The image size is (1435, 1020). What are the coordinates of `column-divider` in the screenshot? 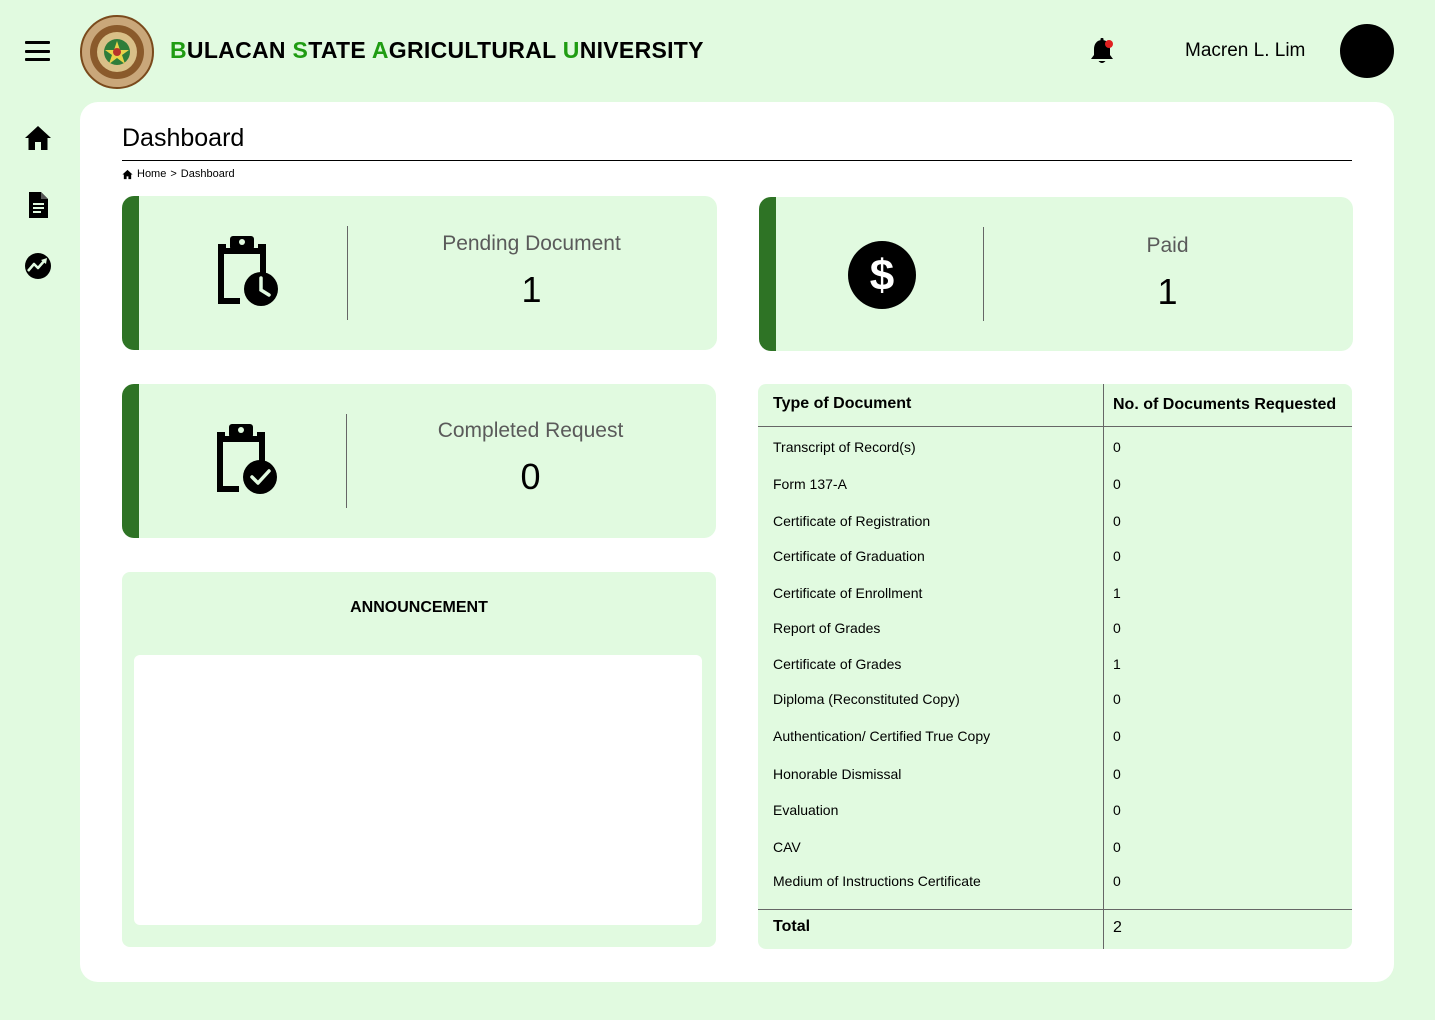 It's located at (1103, 666).